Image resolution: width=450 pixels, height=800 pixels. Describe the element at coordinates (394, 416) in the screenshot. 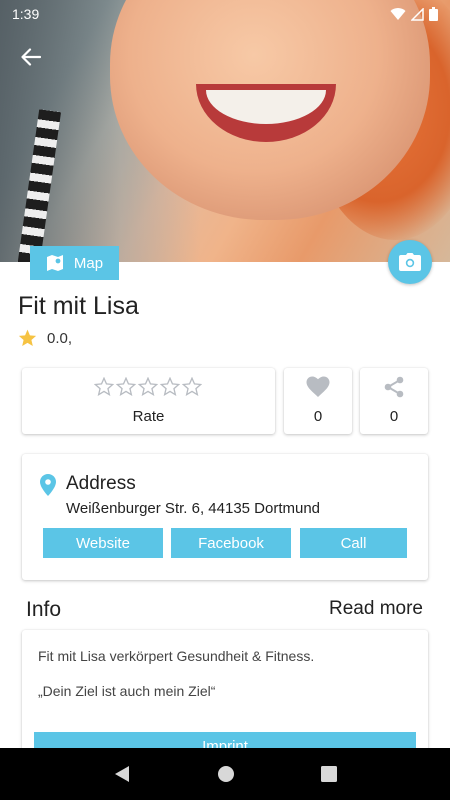

I see `share-count: 0` at that location.